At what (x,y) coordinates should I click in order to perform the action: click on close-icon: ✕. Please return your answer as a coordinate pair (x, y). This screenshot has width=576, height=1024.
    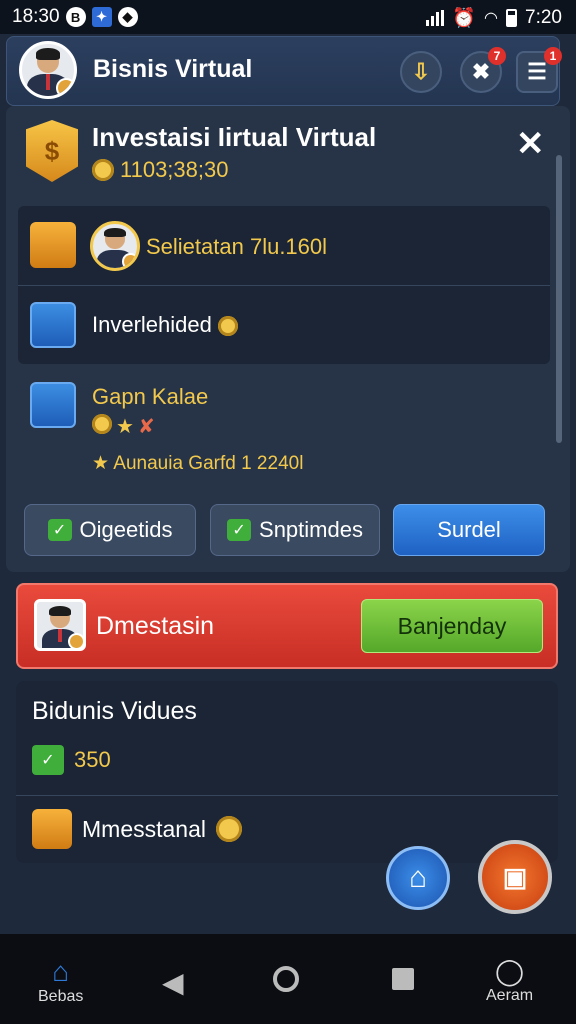
    Looking at the image, I should click on (530, 144).